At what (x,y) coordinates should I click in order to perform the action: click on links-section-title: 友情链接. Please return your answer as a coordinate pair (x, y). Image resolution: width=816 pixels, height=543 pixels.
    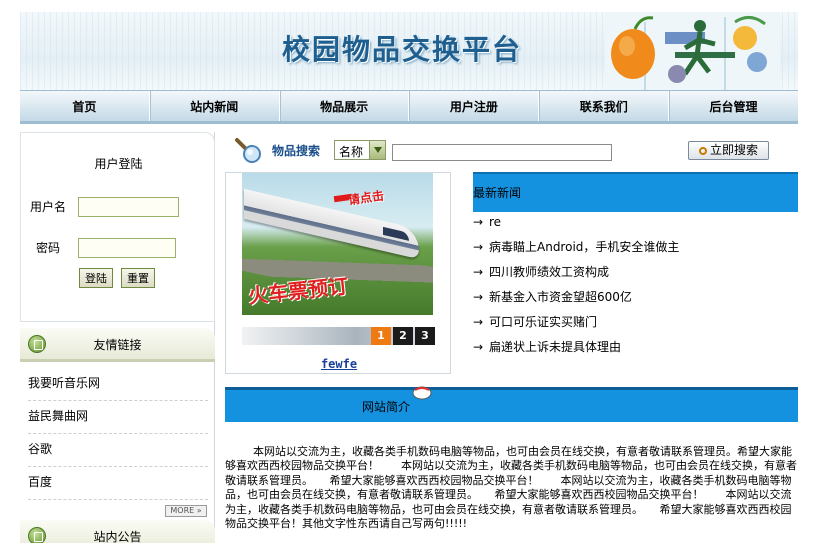
    Looking at the image, I should click on (117, 345).